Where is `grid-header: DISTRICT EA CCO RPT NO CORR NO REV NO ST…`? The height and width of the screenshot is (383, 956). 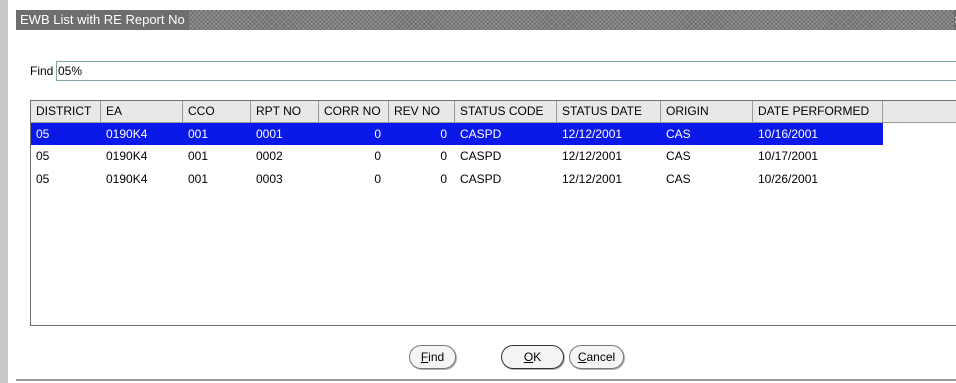
grid-header: DISTRICT EA CCO RPT NO CORR NO REV NO ST… is located at coordinates (493, 112).